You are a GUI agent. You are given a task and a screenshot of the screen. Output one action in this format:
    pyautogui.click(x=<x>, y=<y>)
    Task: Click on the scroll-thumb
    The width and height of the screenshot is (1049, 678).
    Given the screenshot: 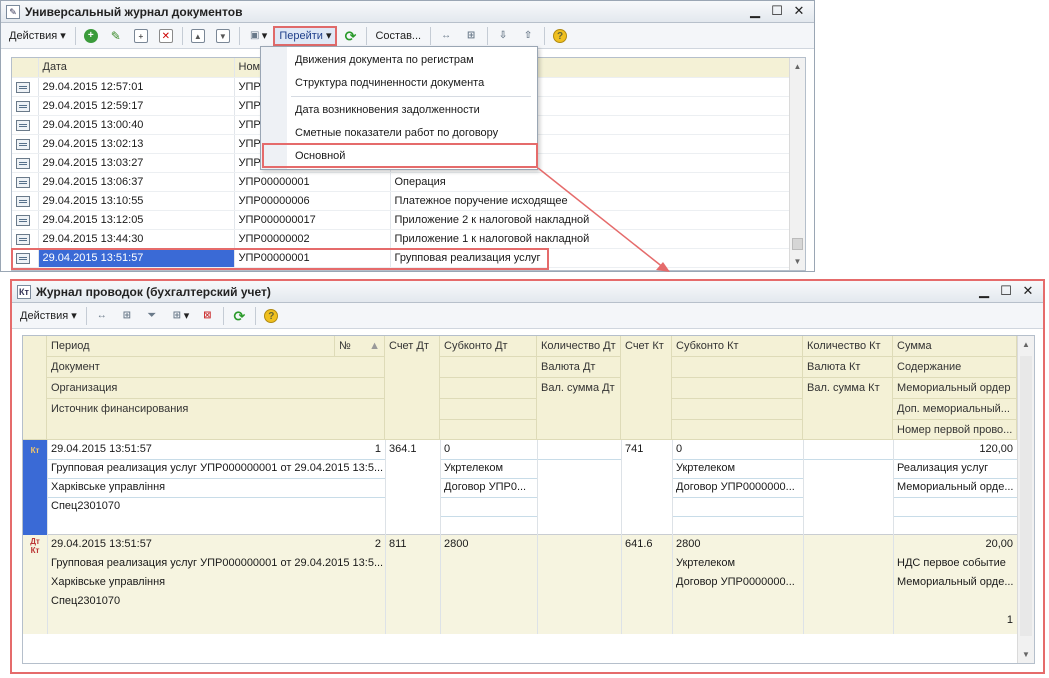 What is the action you would take?
    pyautogui.click(x=797, y=244)
    